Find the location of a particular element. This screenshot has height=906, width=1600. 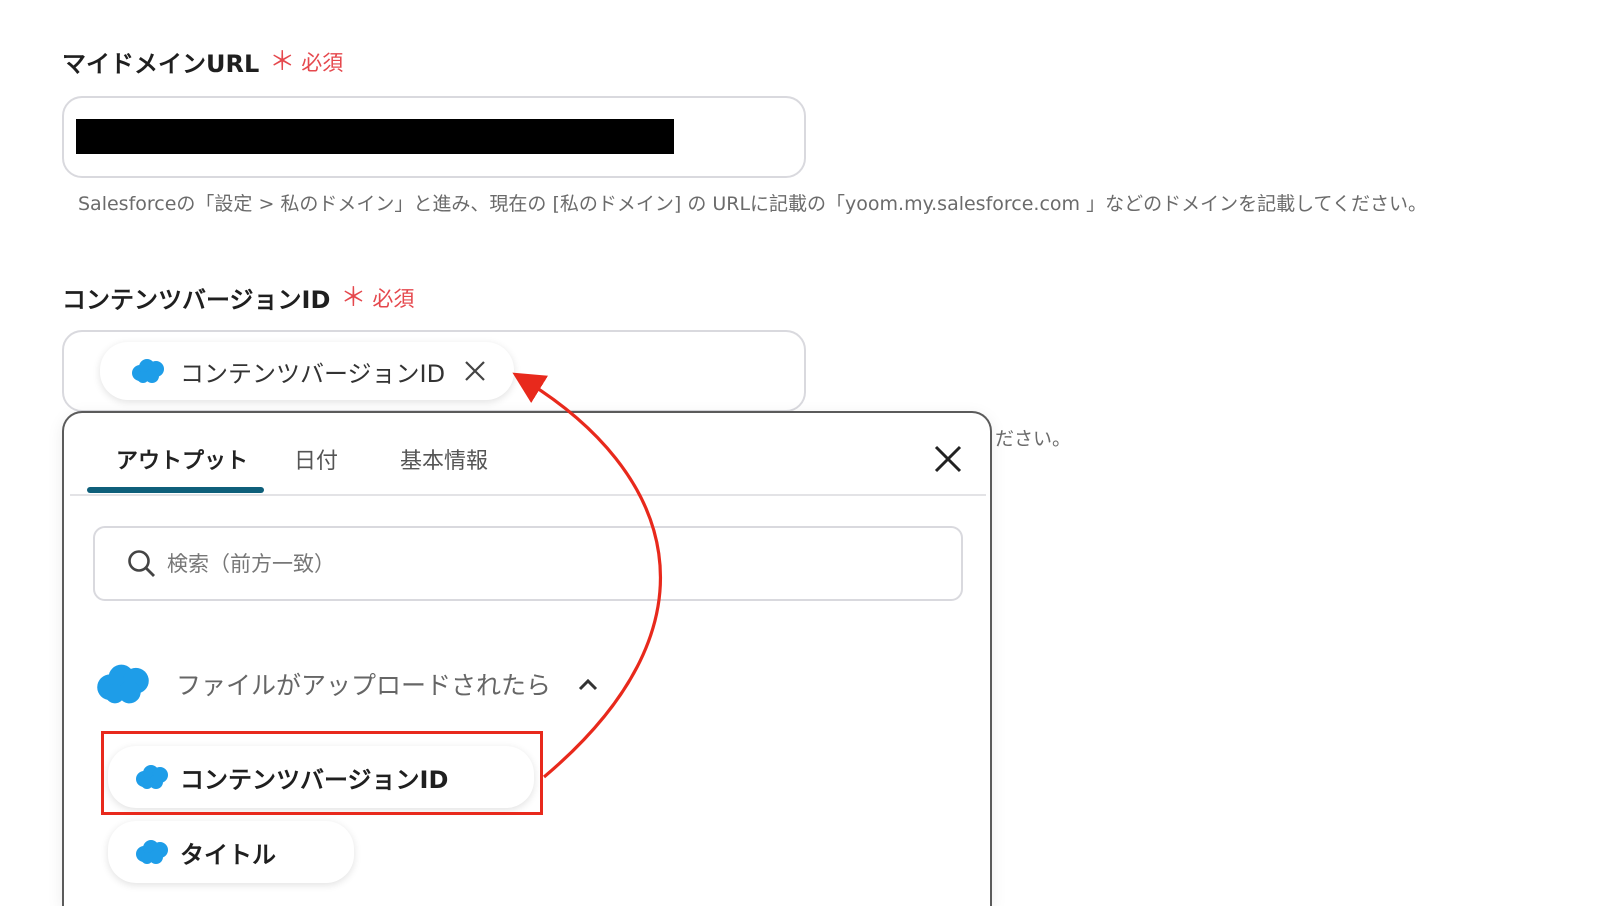

trigger-group-header: ファイルがアップロードされたら is located at coordinates (346, 684).